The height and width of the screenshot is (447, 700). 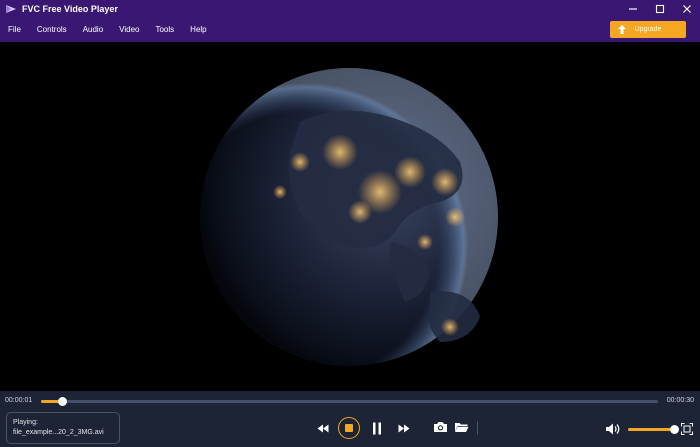 I want to click on upgrade-label: Upgrade, so click(x=648, y=29).